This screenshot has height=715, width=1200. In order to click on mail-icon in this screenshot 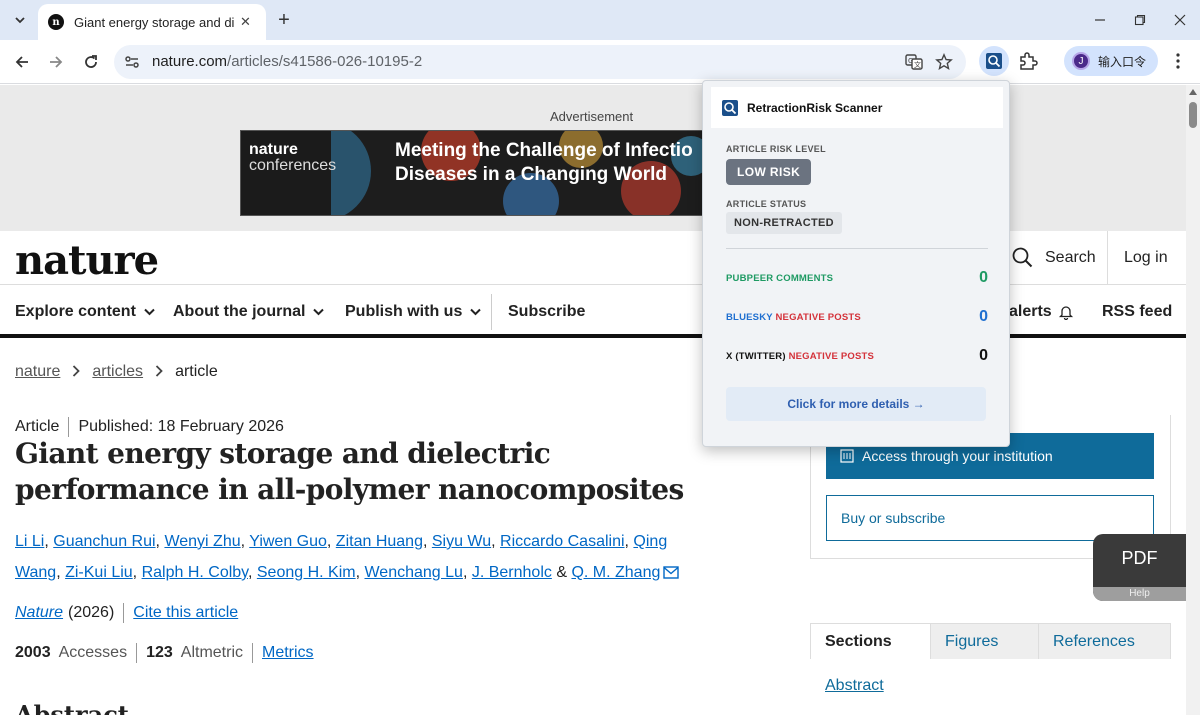, I will do `click(671, 572)`.